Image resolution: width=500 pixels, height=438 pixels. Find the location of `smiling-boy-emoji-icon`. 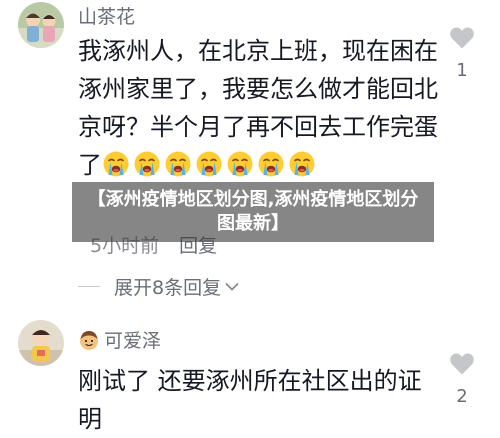

smiling-boy-emoji-icon is located at coordinates (89, 340).